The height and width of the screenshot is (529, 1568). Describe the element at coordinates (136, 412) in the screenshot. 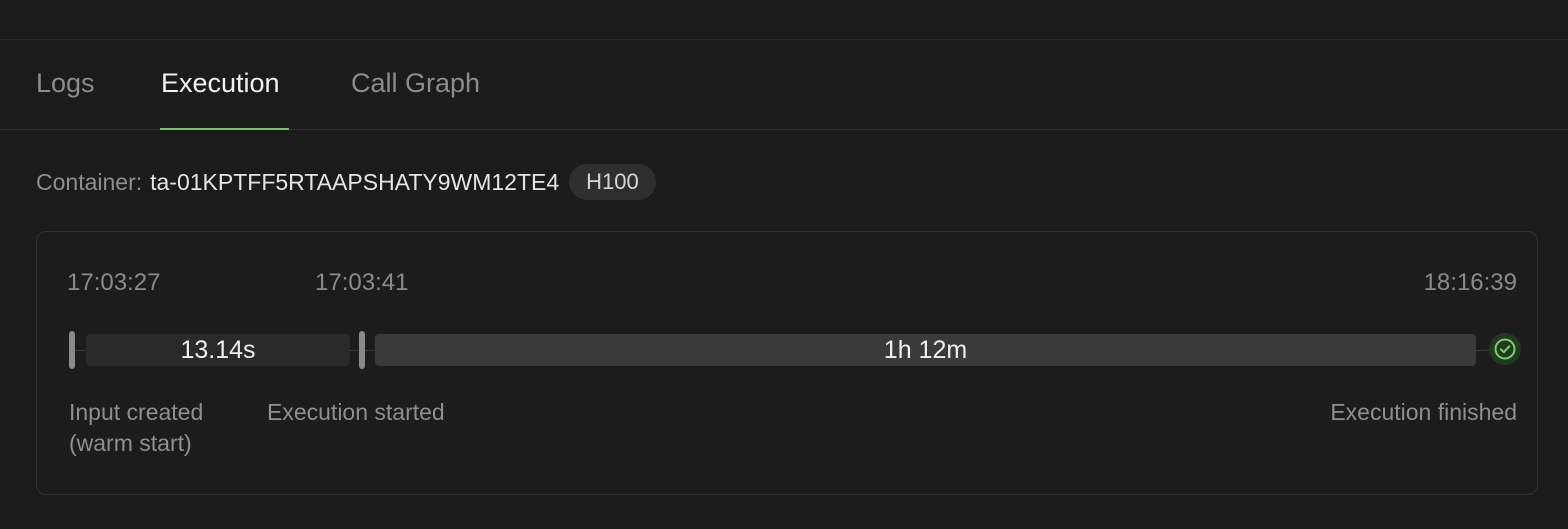

I see `event-input-created-label: Input created` at that location.